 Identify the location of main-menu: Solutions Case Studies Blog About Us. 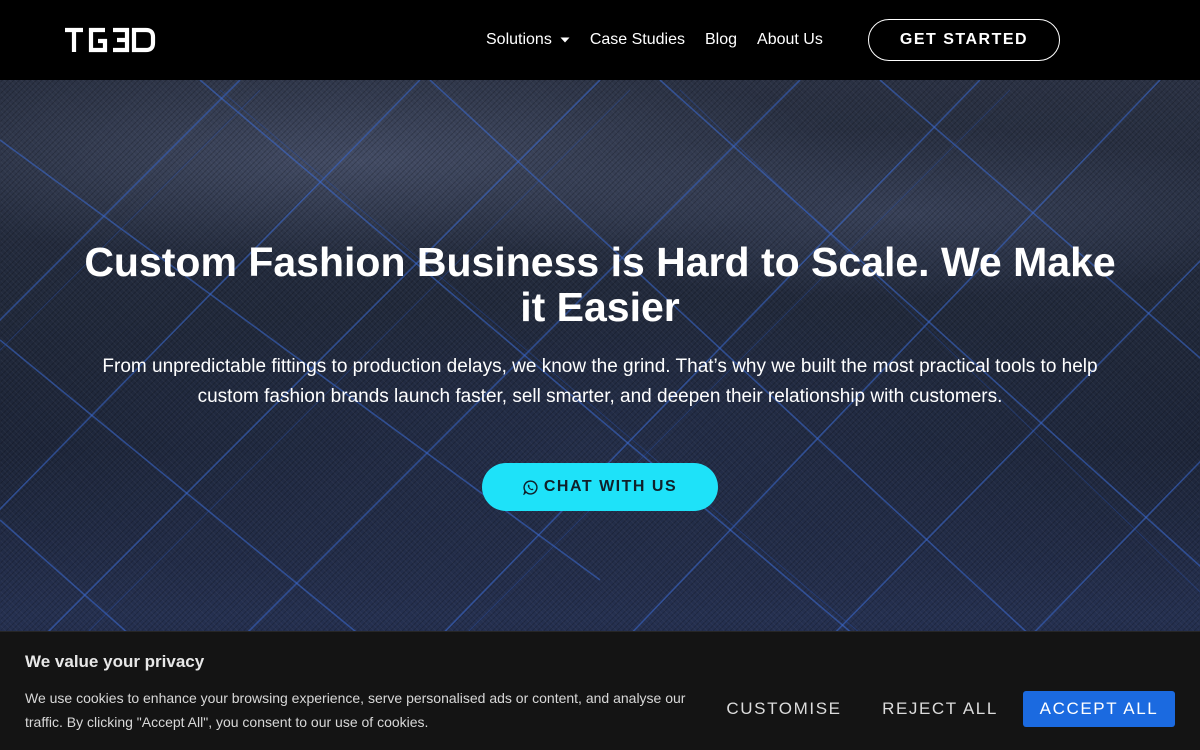
(654, 40).